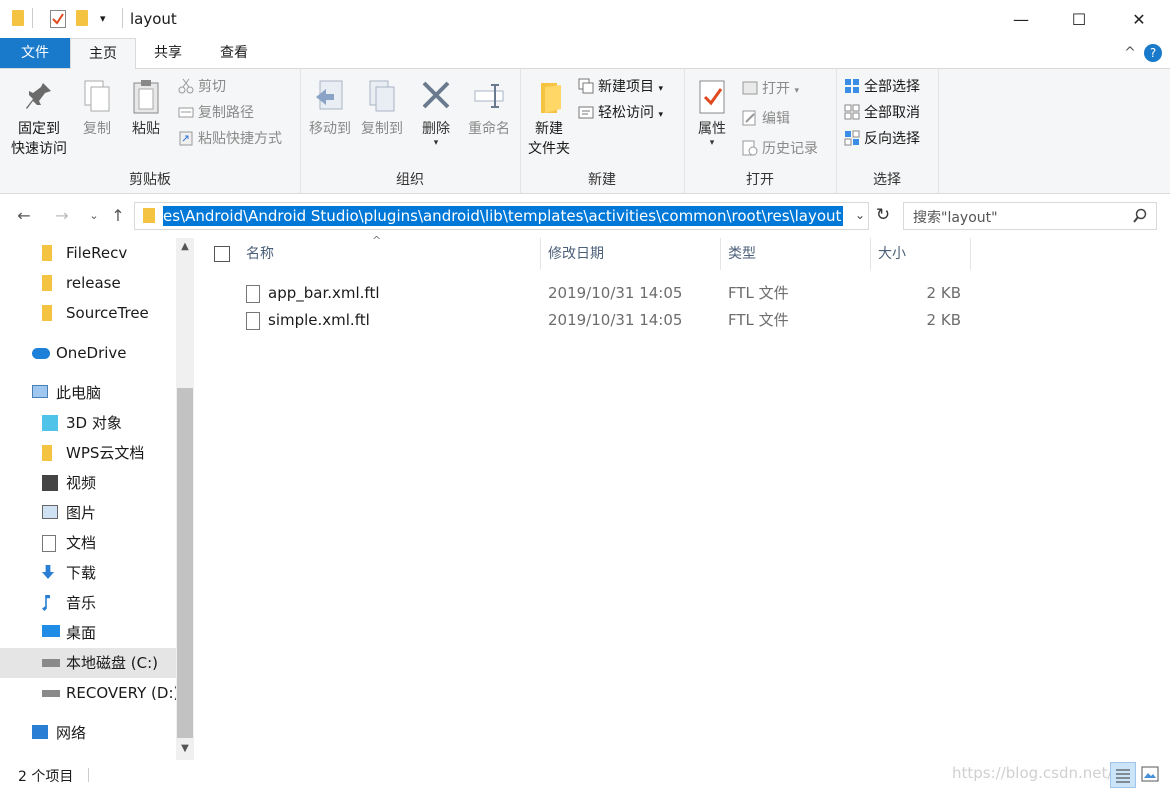  What do you see at coordinates (234, 53) in the screenshot?
I see `tab-view: 查看` at bounding box center [234, 53].